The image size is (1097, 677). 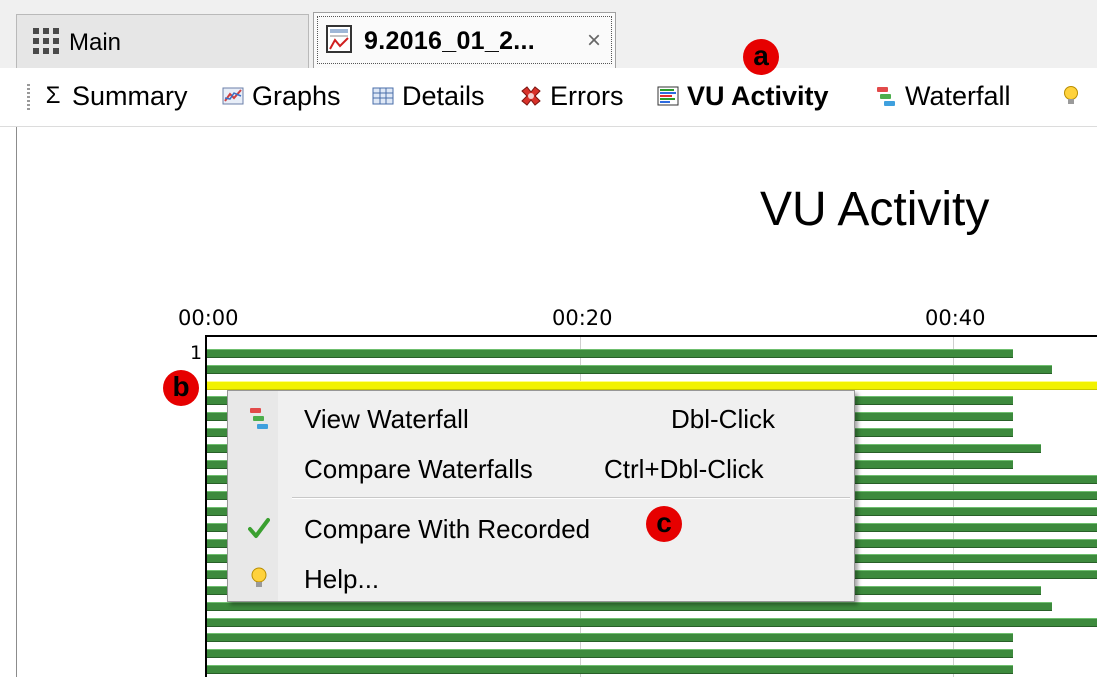 I want to click on callout-c-marker: c, so click(x=664, y=524).